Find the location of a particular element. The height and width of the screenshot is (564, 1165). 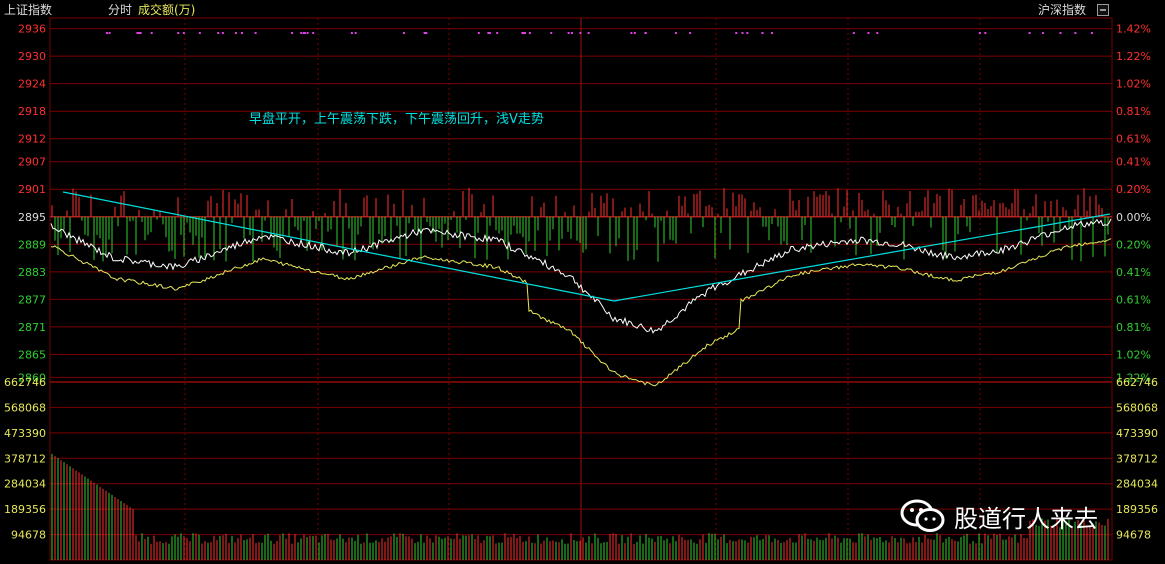

volume-tick-label: 568068 is located at coordinates (25, 407).